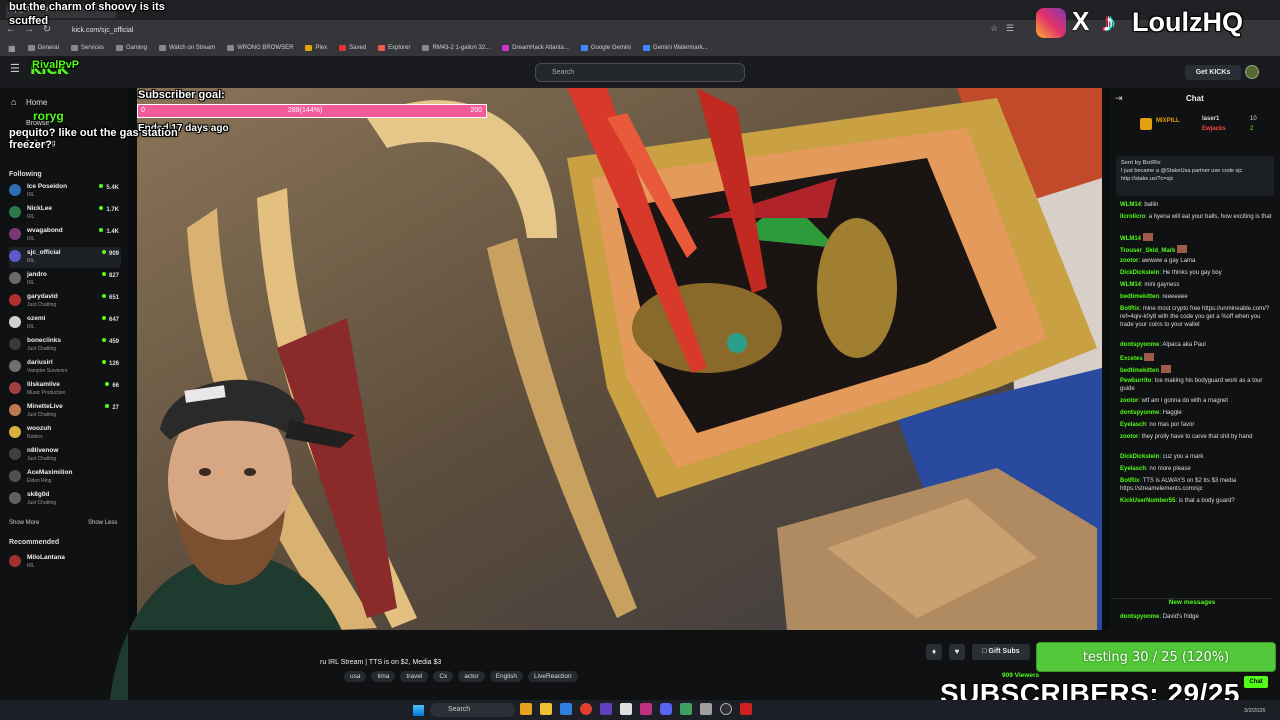 This screenshot has height=720, width=1280. I want to click on menu-icon: ☰, so click(15, 68).